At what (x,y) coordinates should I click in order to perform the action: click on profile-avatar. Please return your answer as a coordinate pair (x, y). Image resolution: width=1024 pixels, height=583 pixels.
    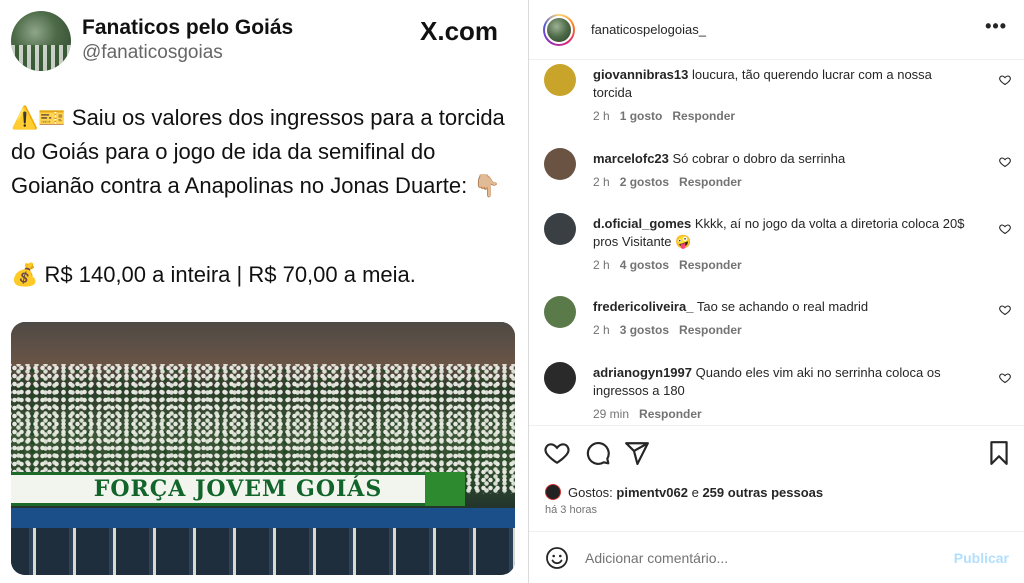
    Looking at the image, I should click on (559, 30).